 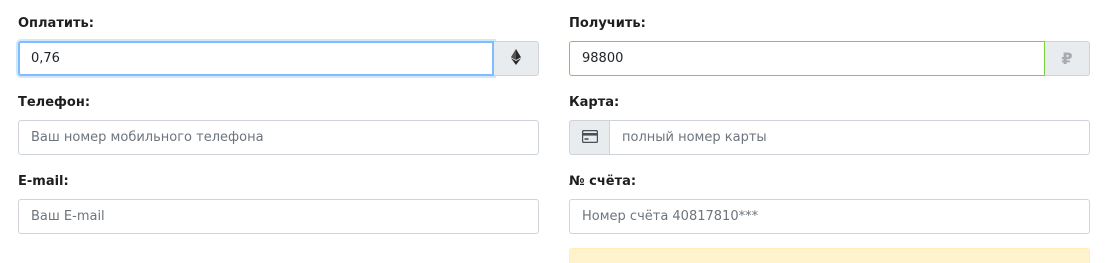 I want to click on email-input: Ваш E-mail, so click(x=278, y=216).